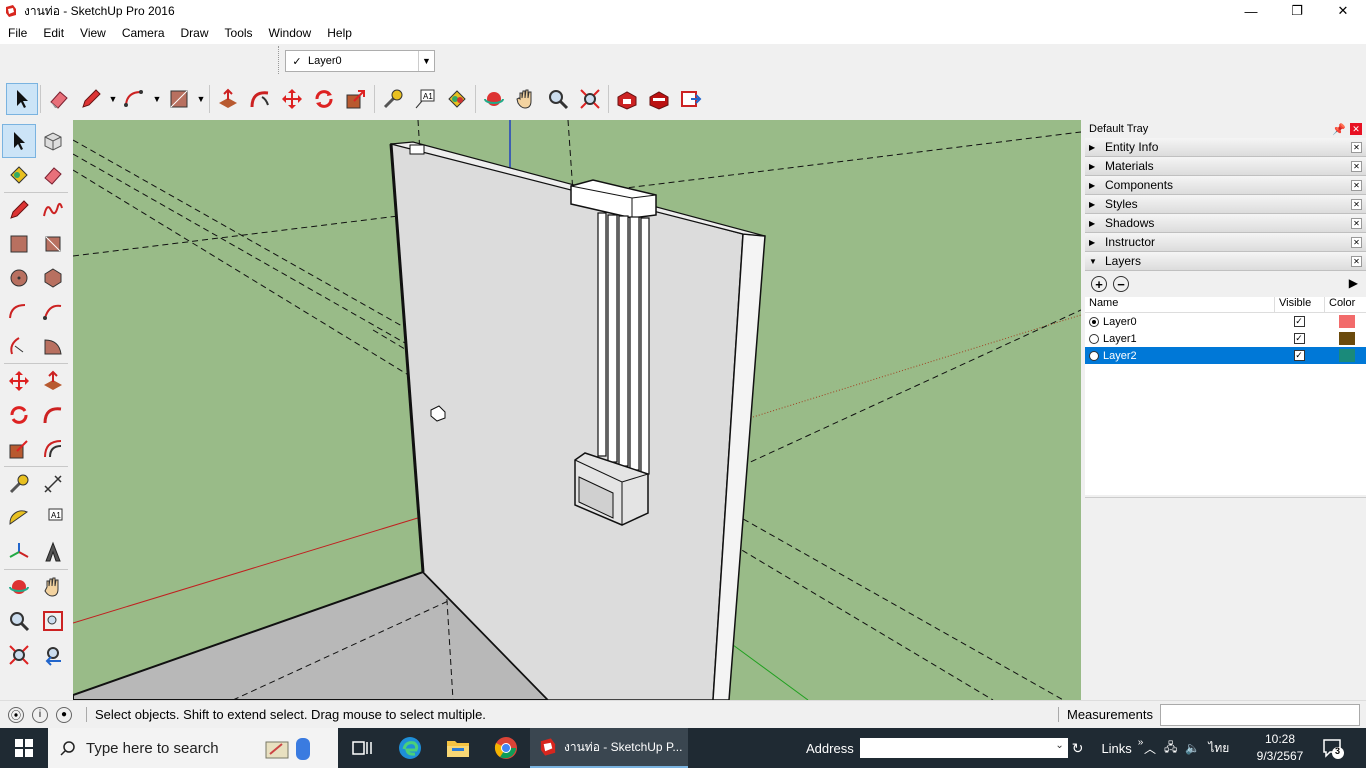 The height and width of the screenshot is (768, 1366). I want to click on tray-close-icon: ✕, so click(1356, 129).